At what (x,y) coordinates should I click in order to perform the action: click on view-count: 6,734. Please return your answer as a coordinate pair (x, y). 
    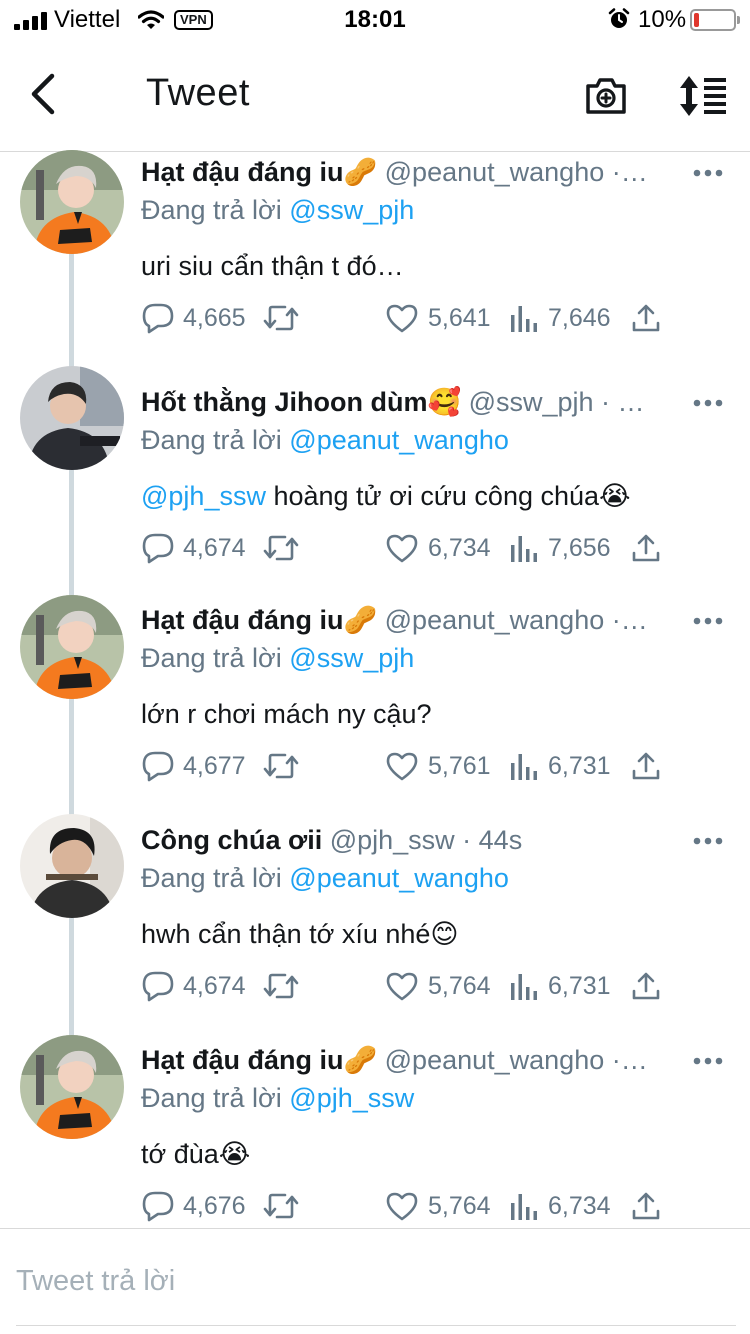
    Looking at the image, I should click on (579, 1205).